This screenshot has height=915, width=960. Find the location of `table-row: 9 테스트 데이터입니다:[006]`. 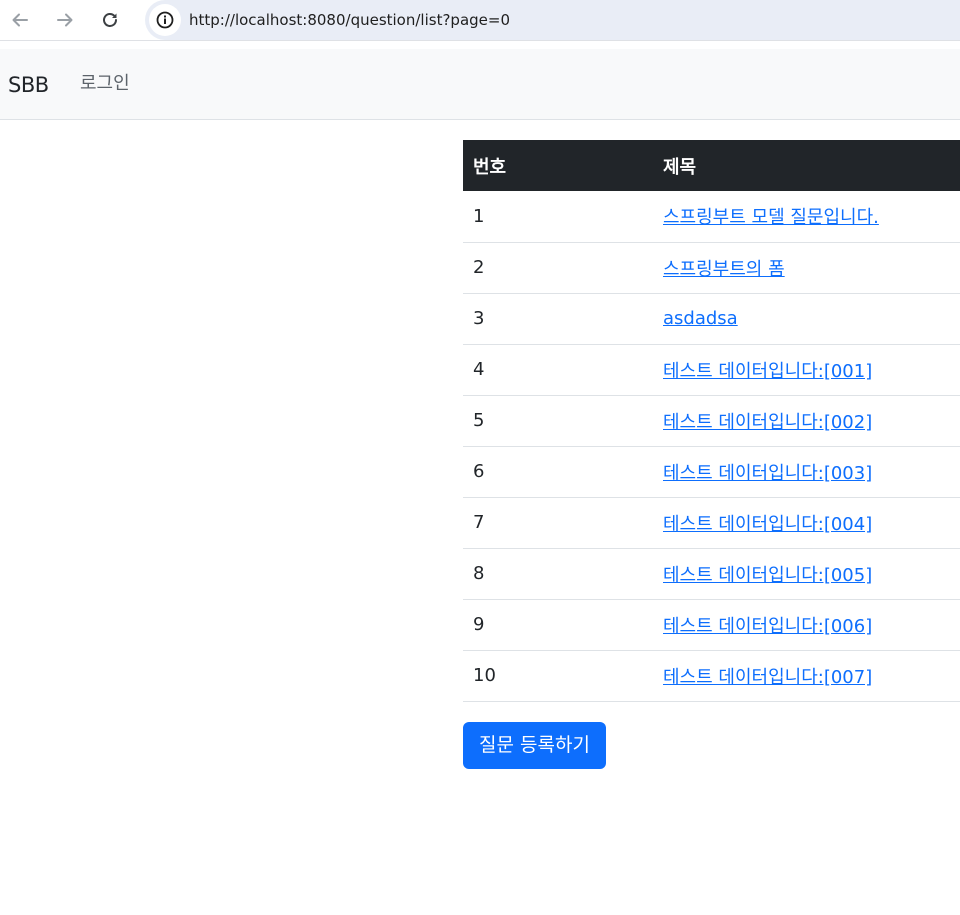

table-row: 9 테스트 데이터입니다:[006] is located at coordinates (711, 625).